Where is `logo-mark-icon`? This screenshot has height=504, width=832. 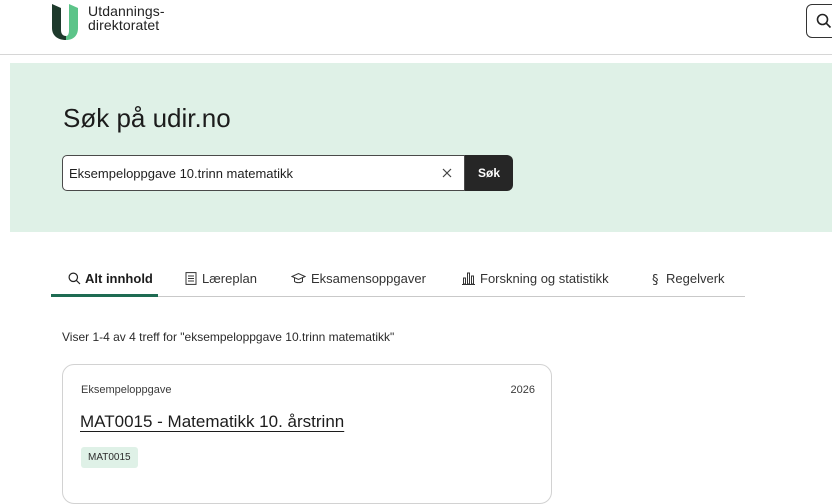
logo-mark-icon is located at coordinates (65, 22).